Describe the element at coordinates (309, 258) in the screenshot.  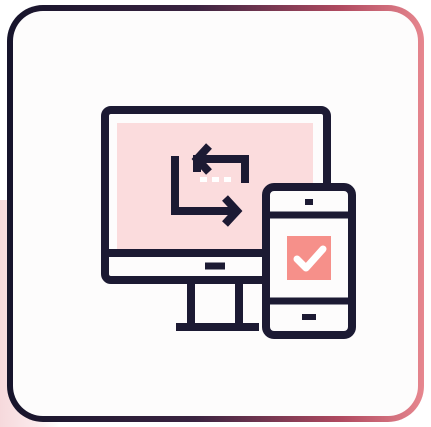
I see `check-box` at that location.